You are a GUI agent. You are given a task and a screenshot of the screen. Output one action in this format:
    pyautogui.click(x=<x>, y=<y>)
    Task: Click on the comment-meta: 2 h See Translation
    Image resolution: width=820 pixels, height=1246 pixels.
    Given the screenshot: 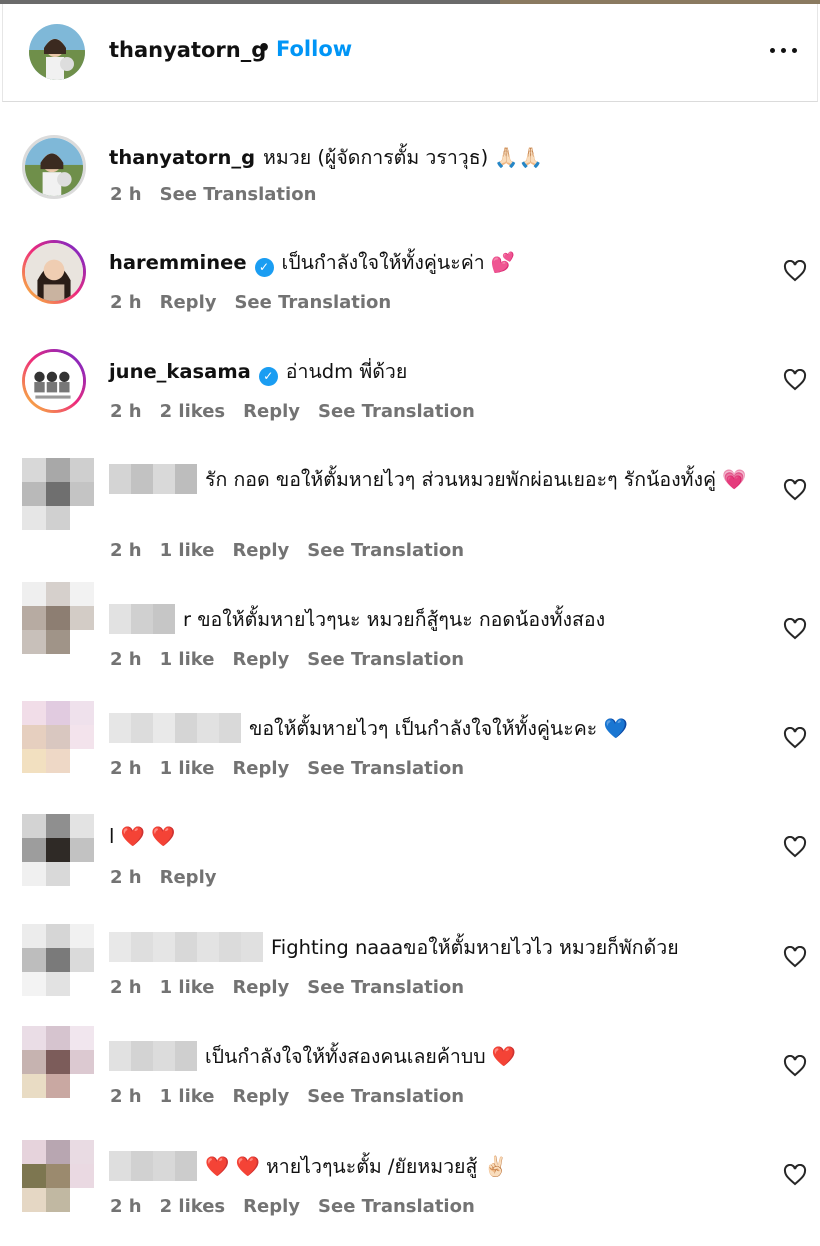 What is the action you would take?
    pyautogui.click(x=222, y=194)
    